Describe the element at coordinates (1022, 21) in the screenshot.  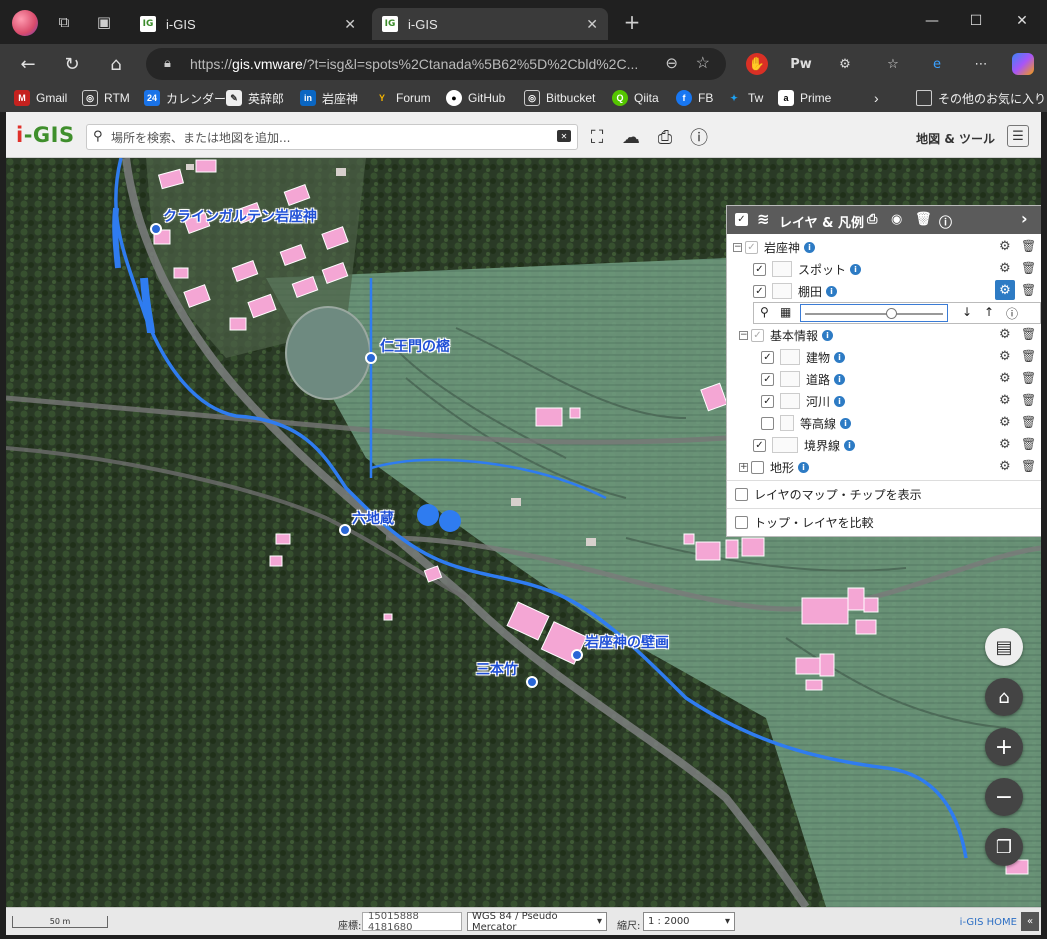
I see `close-window-button: ✕` at that location.